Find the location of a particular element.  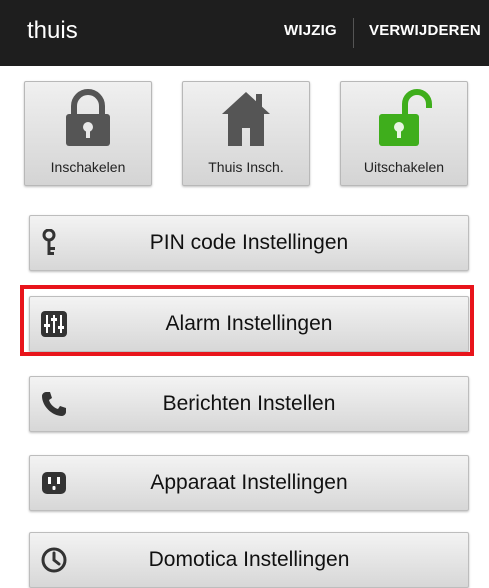

home-arm-button: Thuis Insch. is located at coordinates (246, 133).